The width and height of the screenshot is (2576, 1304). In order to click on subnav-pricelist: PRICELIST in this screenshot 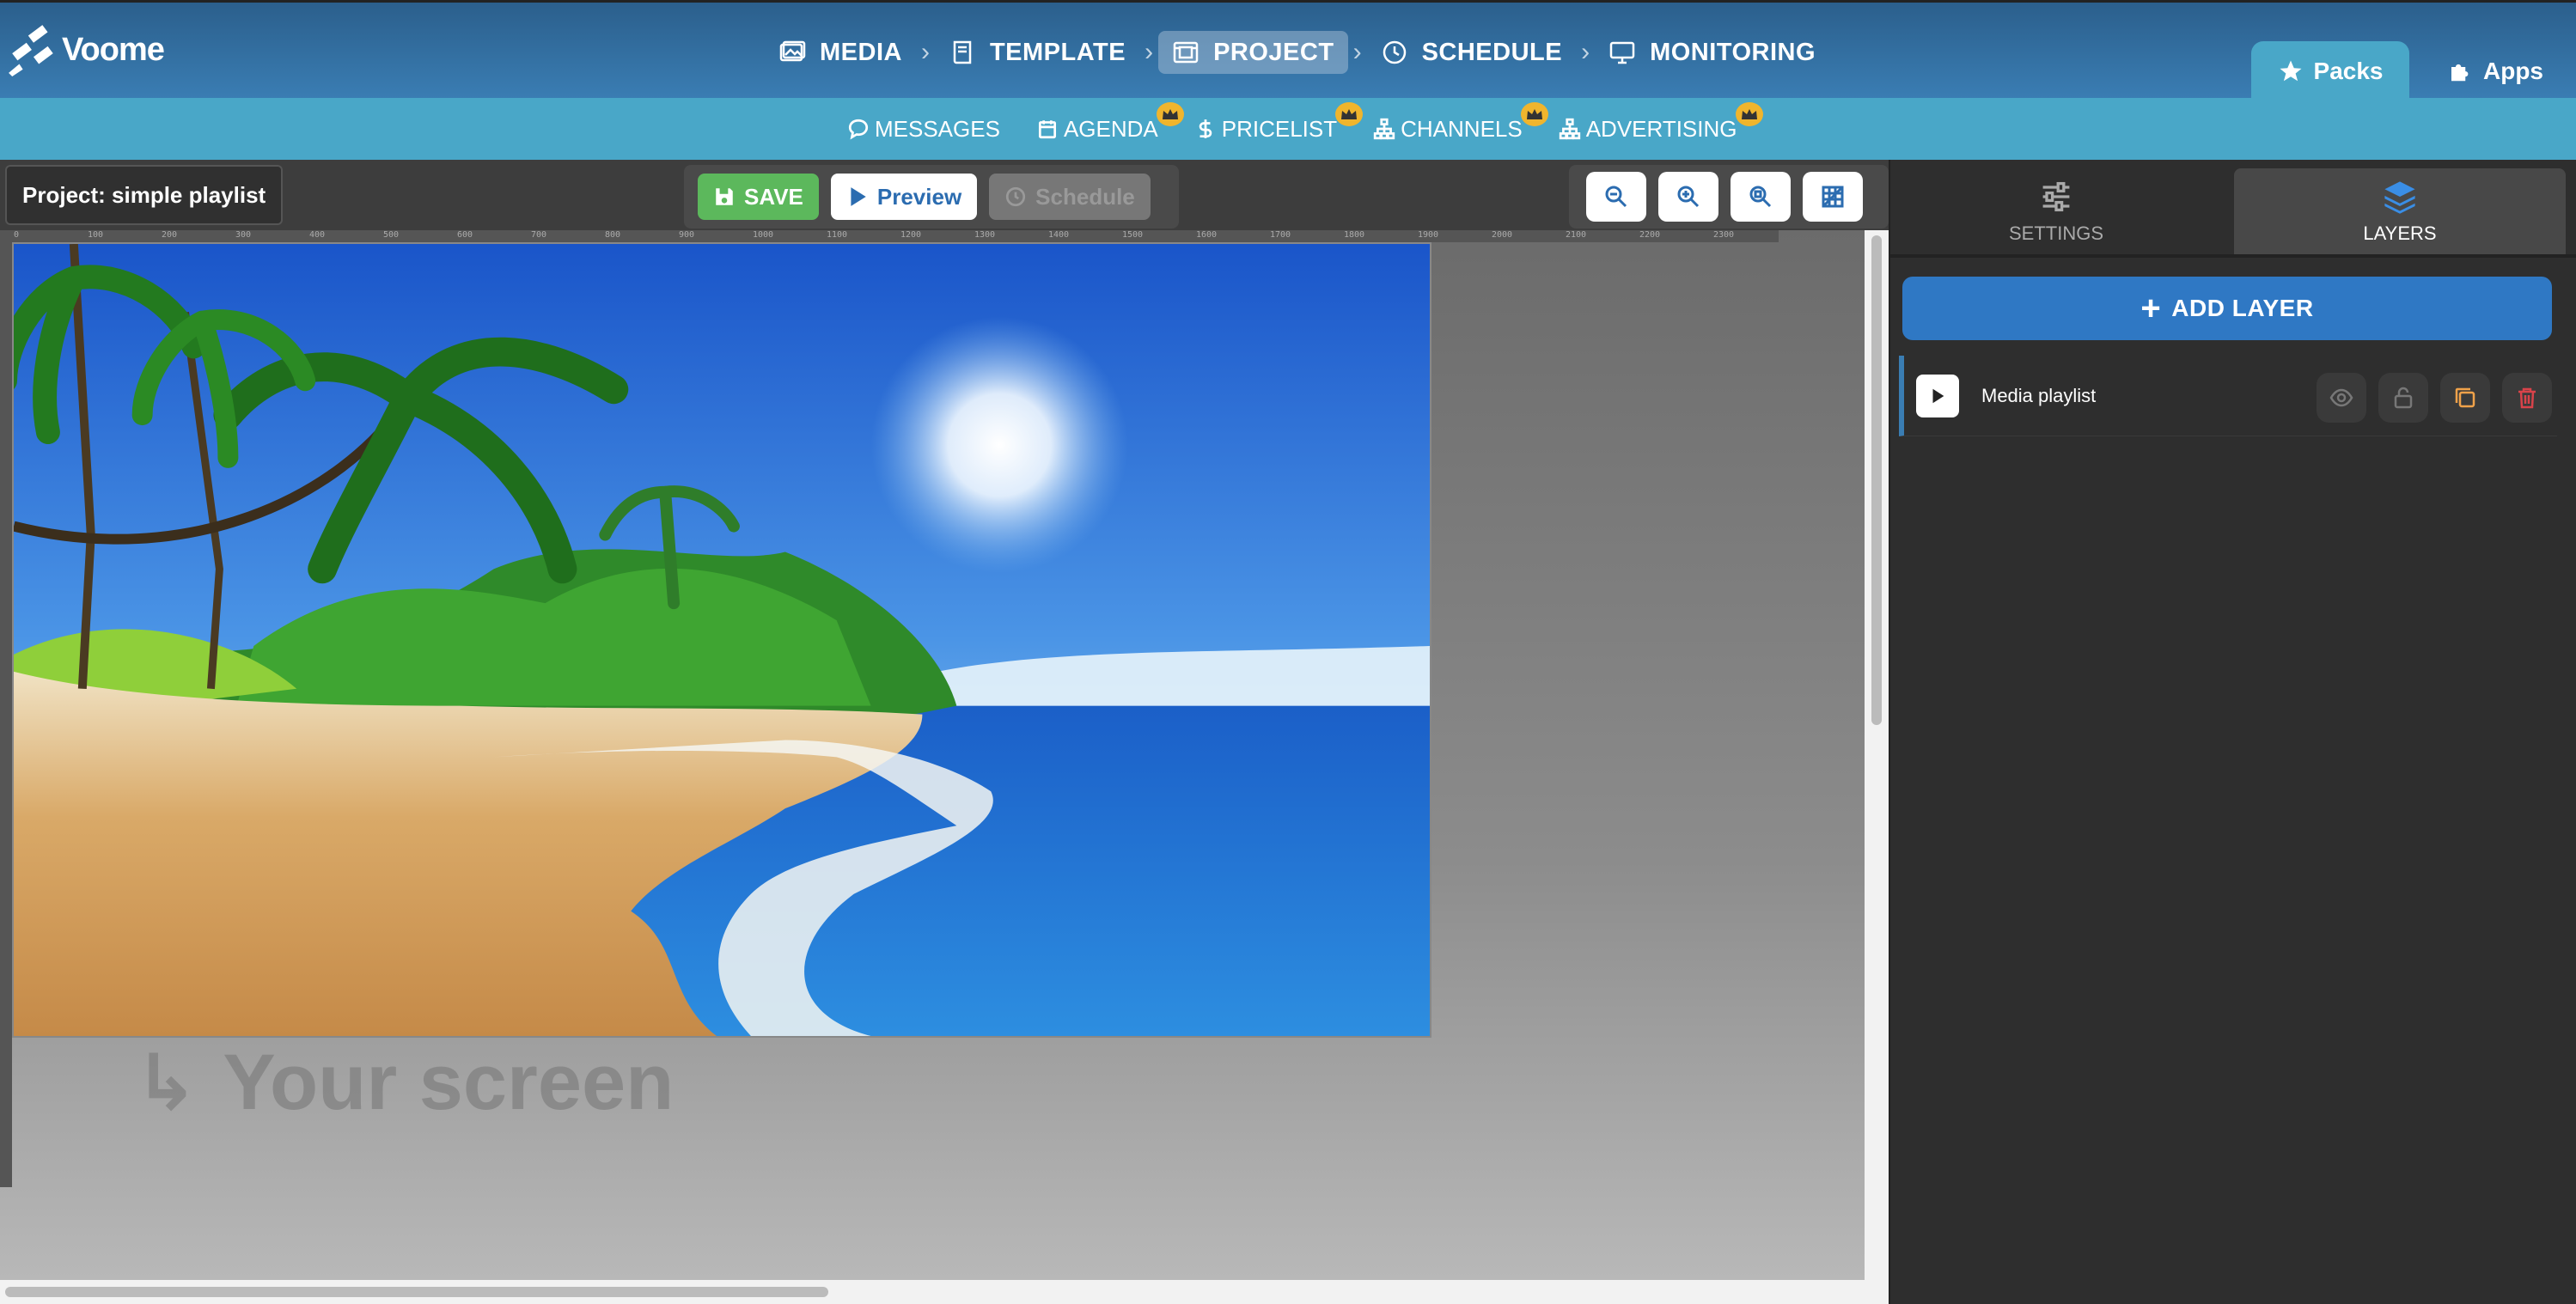, I will do `click(1279, 122)`.